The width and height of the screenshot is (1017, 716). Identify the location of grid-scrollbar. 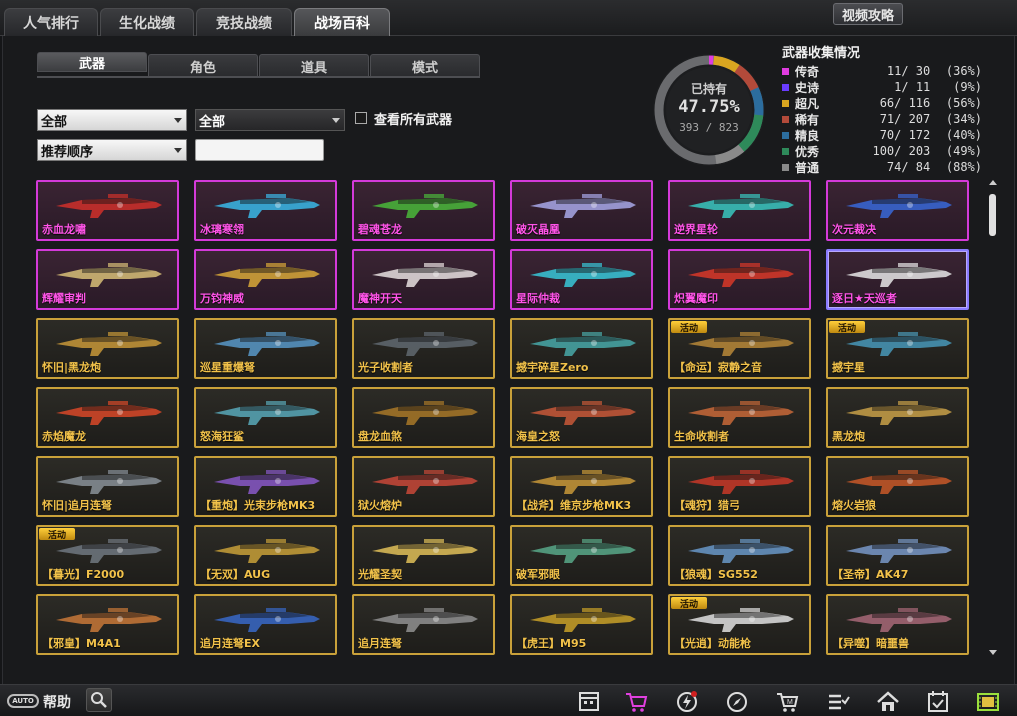
(993, 419).